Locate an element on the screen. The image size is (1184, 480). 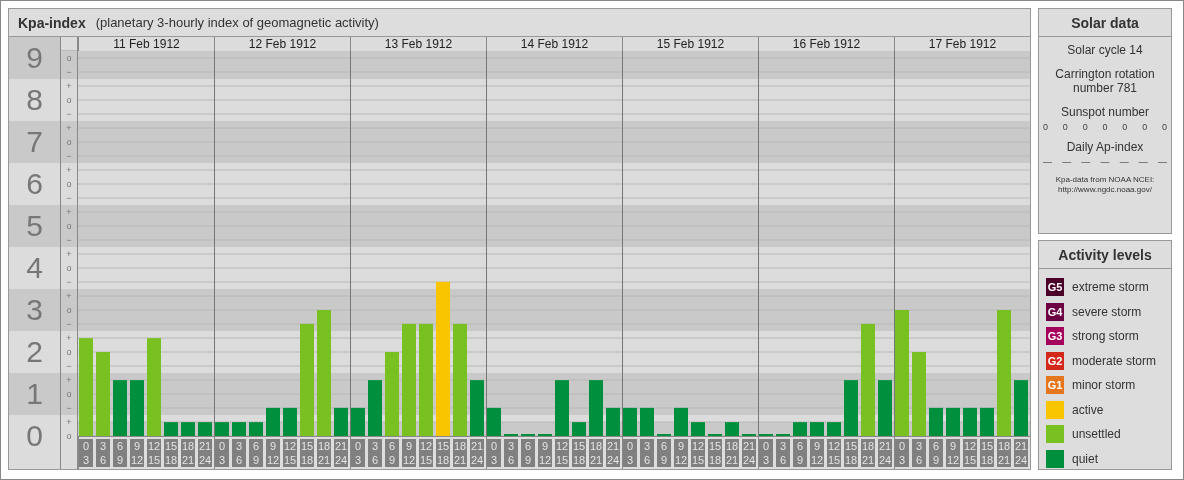
legend-label: moderate storm is located at coordinates (1114, 360).